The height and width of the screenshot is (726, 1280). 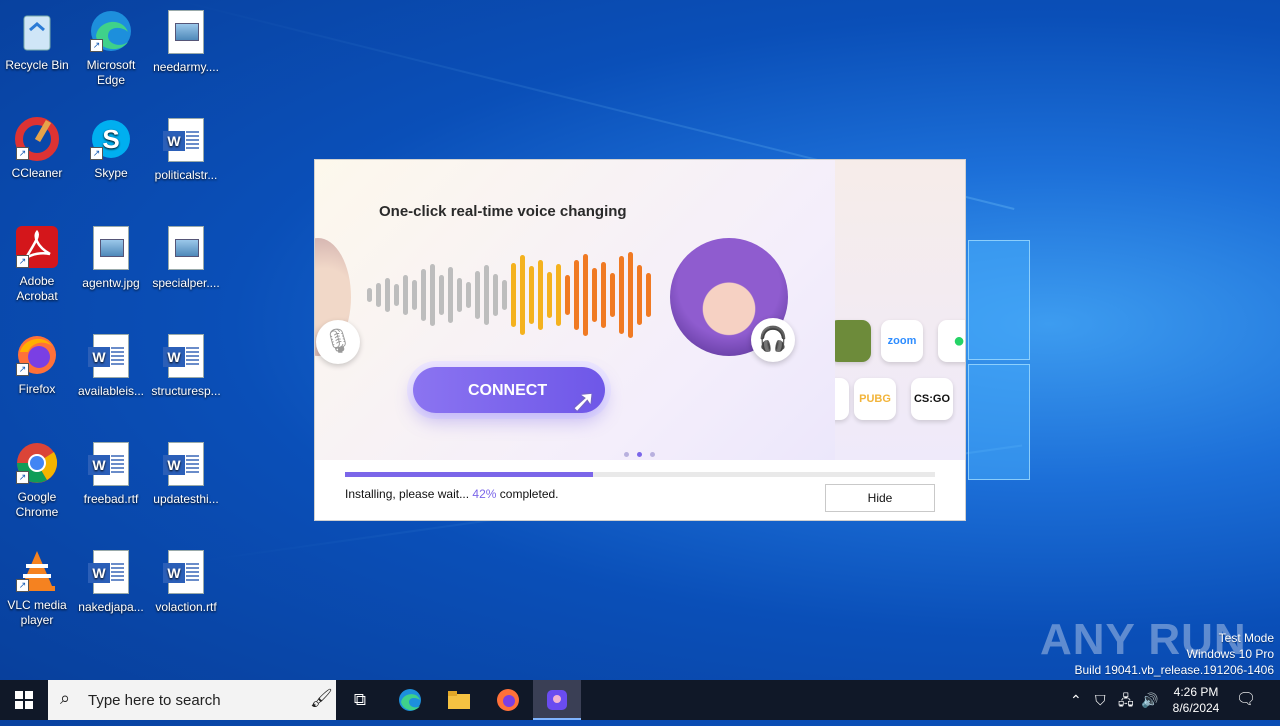 I want to click on taskbar-search-box: ⌕ Type here to search 🖌, so click(x=192, y=700).